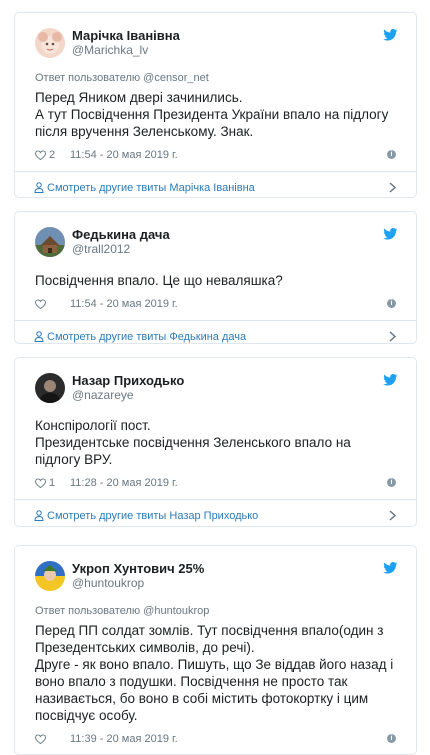 This screenshot has height=755, width=430. What do you see at coordinates (159, 280) in the screenshot?
I see `tweet-line: Посвідчення впало. Це що неваляшка?` at bounding box center [159, 280].